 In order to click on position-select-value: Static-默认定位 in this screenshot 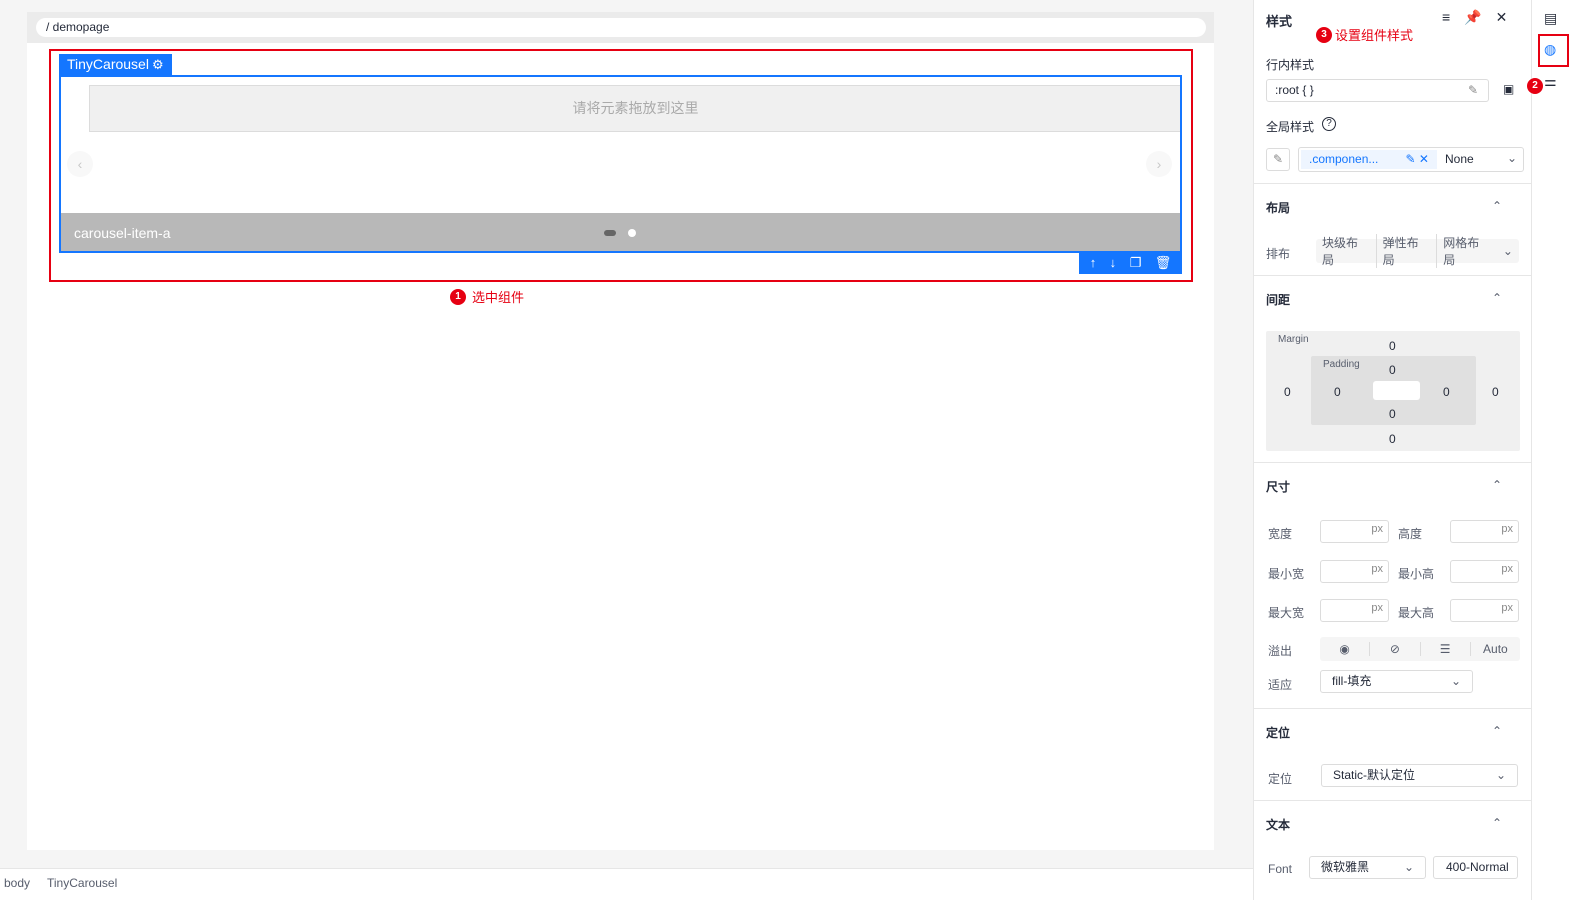, I will do `click(1374, 775)`.